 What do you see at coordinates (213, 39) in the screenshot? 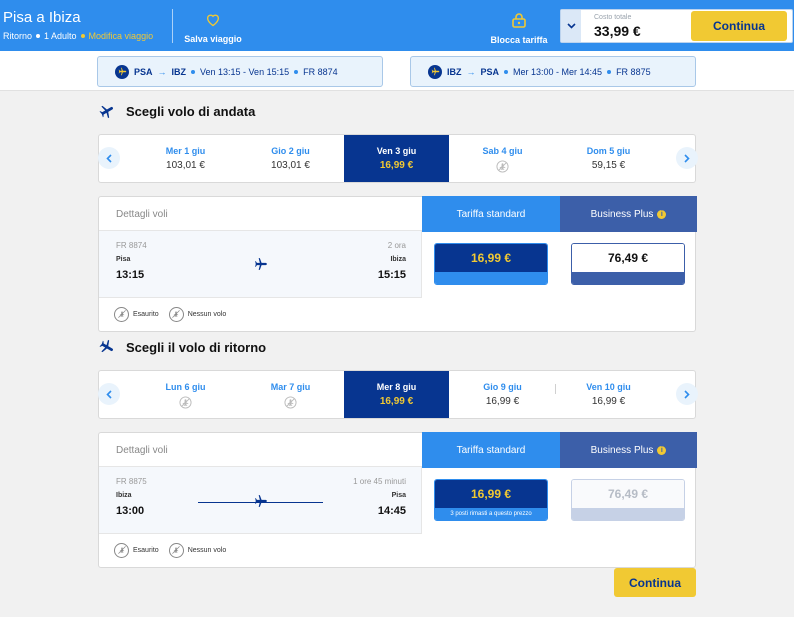
I see `save-trip-label: Salva viaggio` at bounding box center [213, 39].